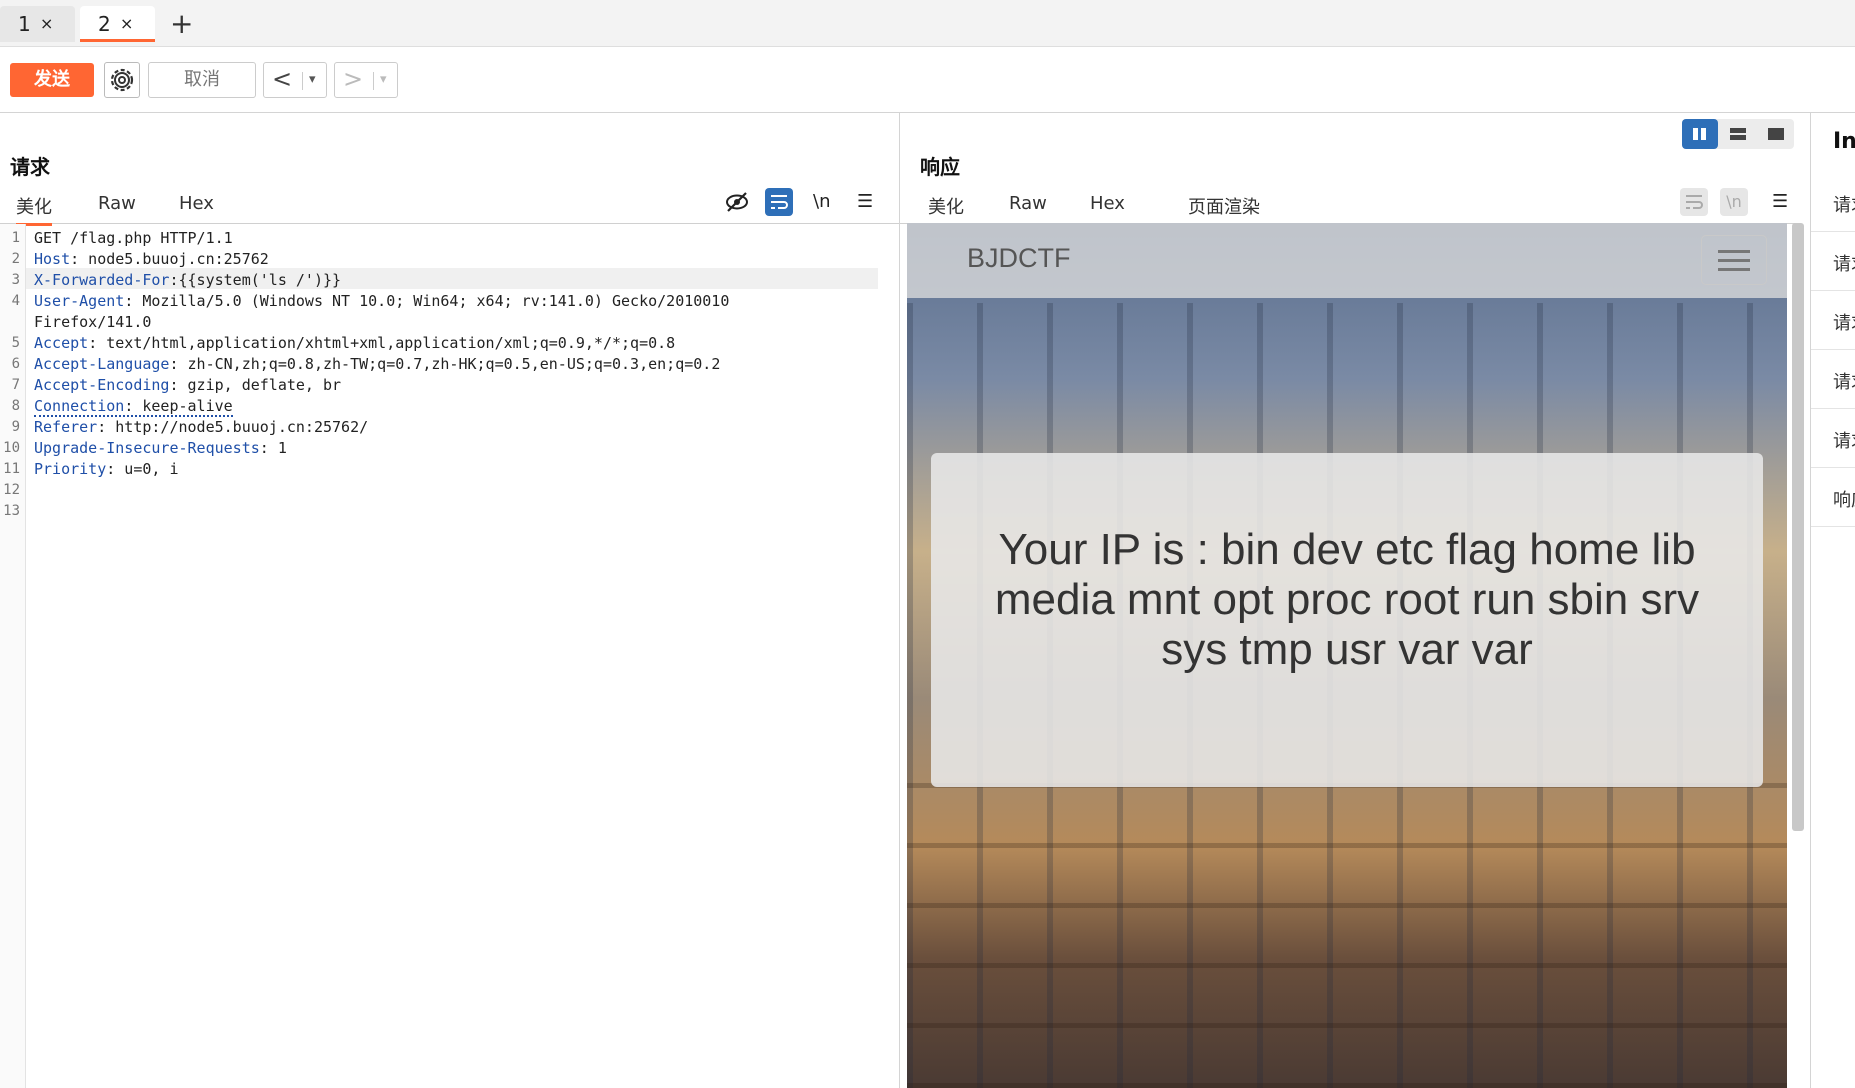 Image resolution: width=1855 pixels, height=1088 pixels. What do you see at coordinates (1347, 260) in the screenshot?
I see `site-navbar: BJDCTF` at bounding box center [1347, 260].